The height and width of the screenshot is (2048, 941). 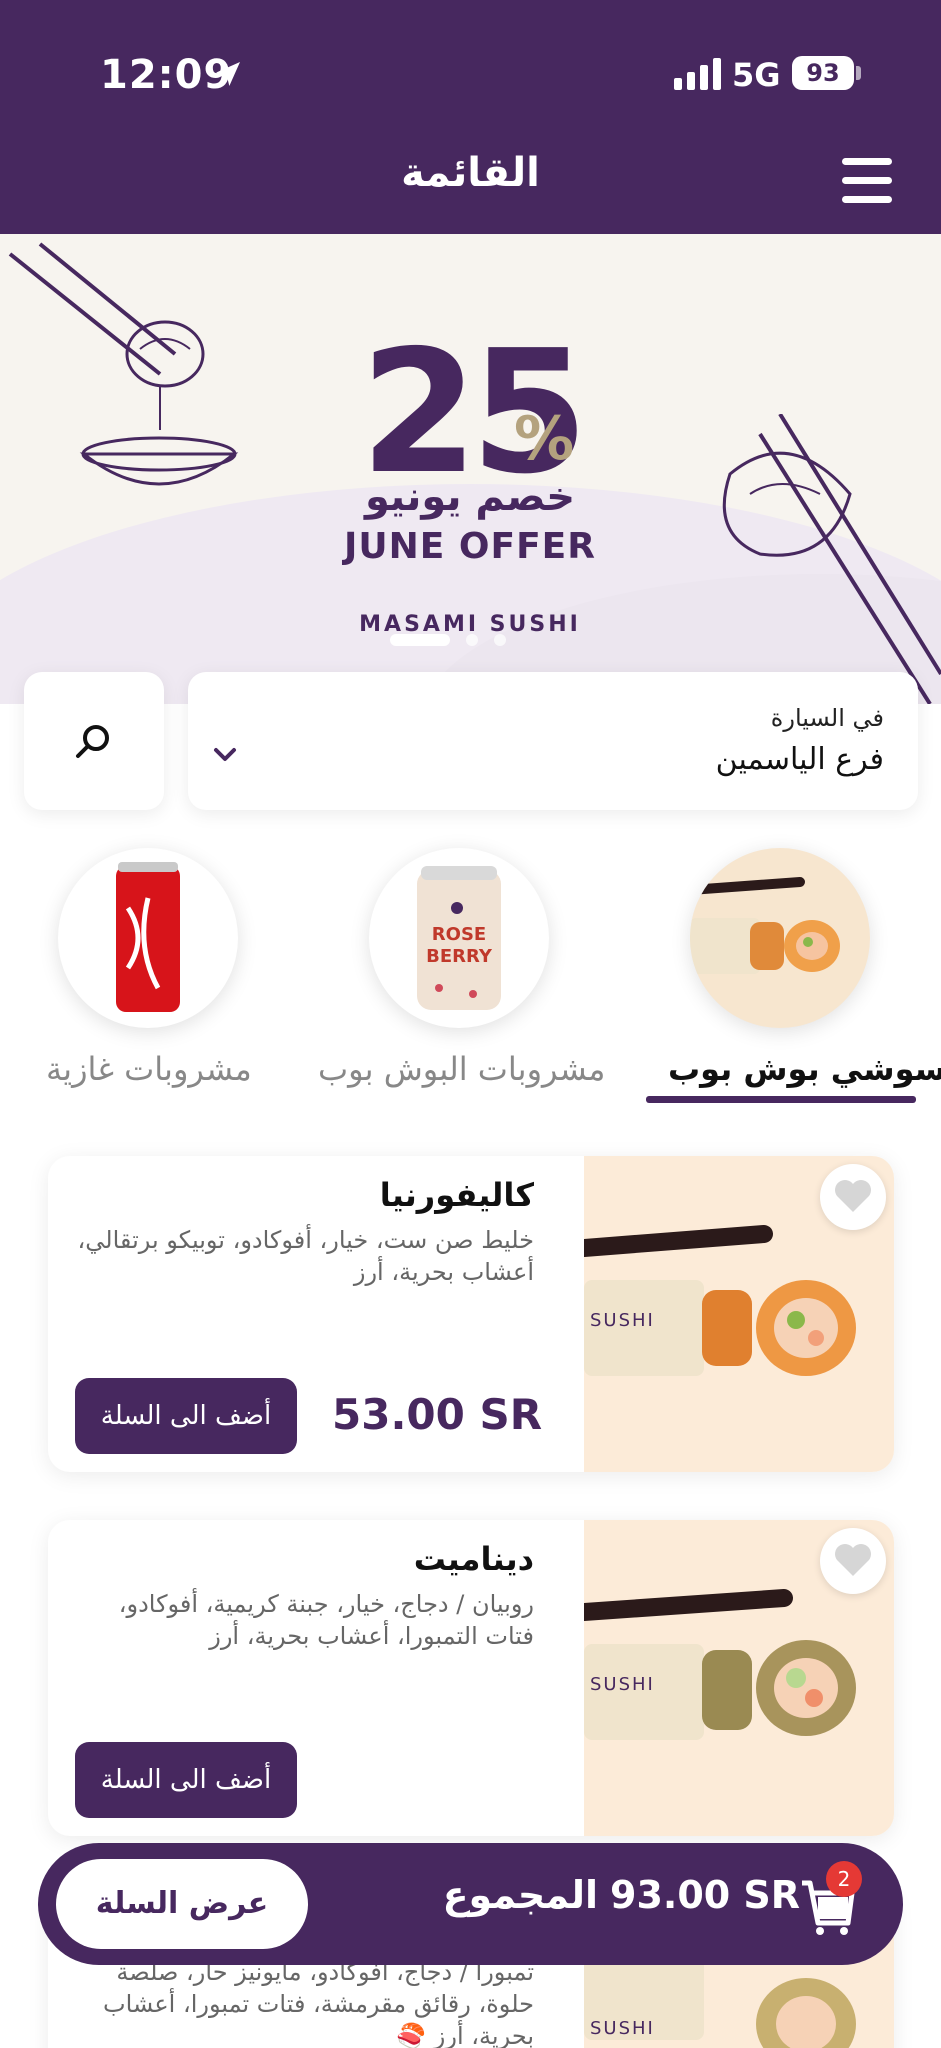 What do you see at coordinates (858, 73) in the screenshot?
I see `battery-tip` at bounding box center [858, 73].